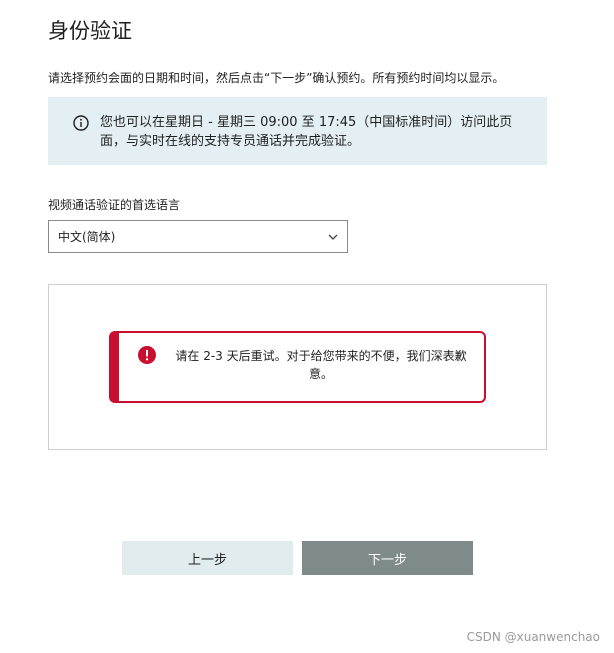 The width and height of the screenshot is (614, 653). Describe the element at coordinates (198, 236) in the screenshot. I see `language-select: 中文(简体)` at that location.